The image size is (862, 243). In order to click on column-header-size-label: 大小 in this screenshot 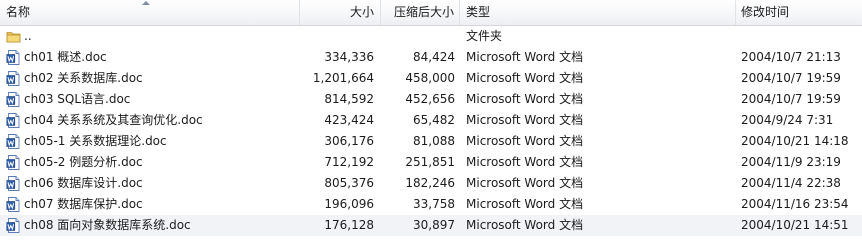, I will do `click(361, 12)`.